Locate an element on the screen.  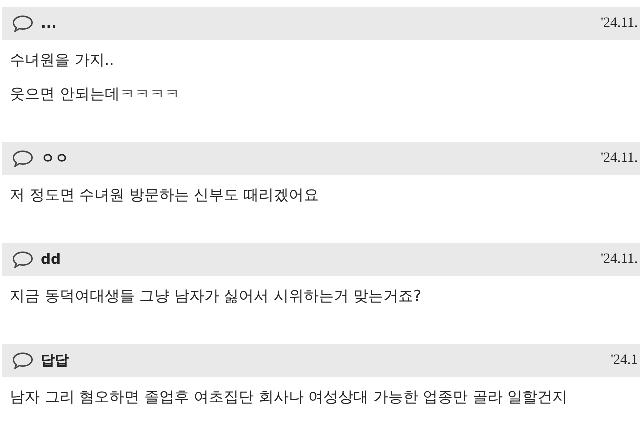
comment-text: 수녀원을 가지.. is located at coordinates (63, 60).